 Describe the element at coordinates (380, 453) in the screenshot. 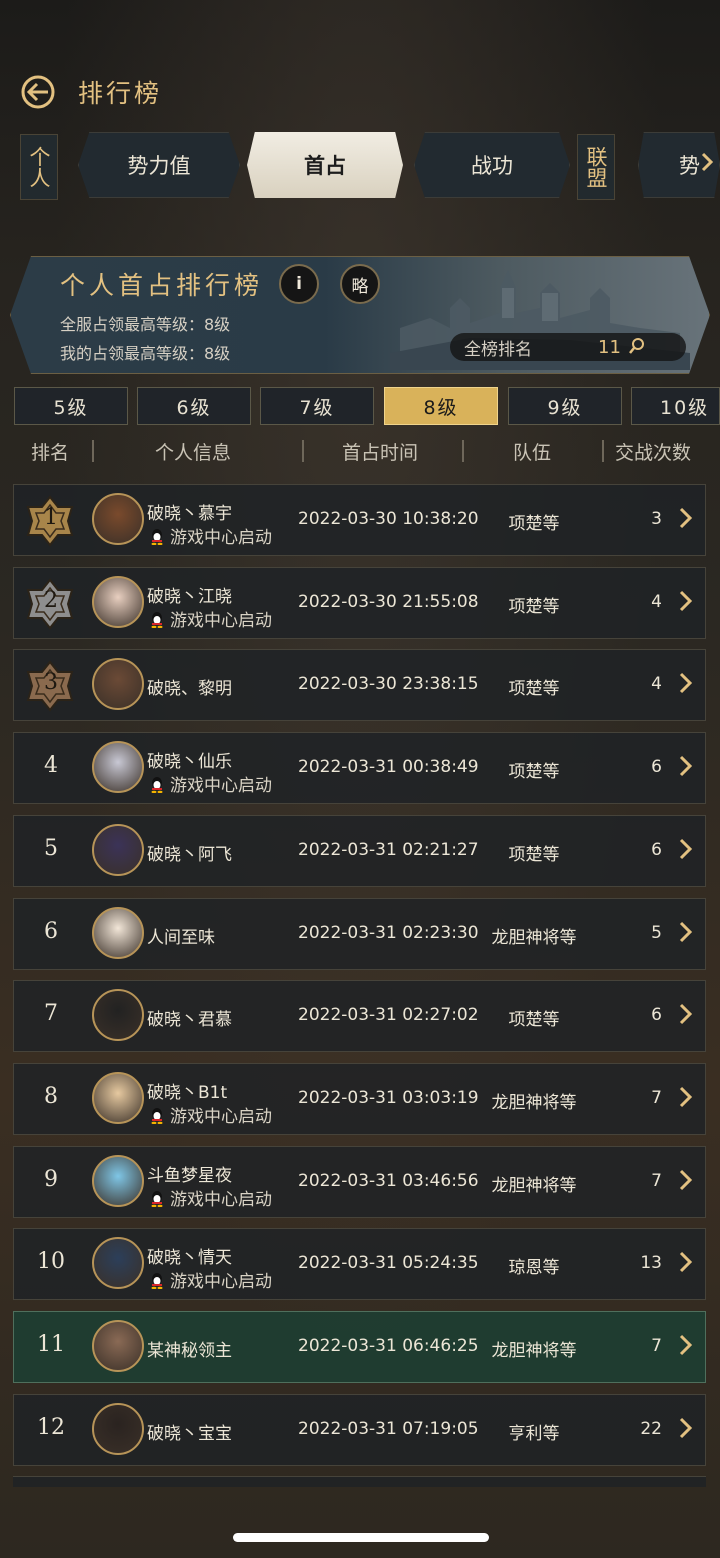

I see `col-first-time: 首占时间` at that location.